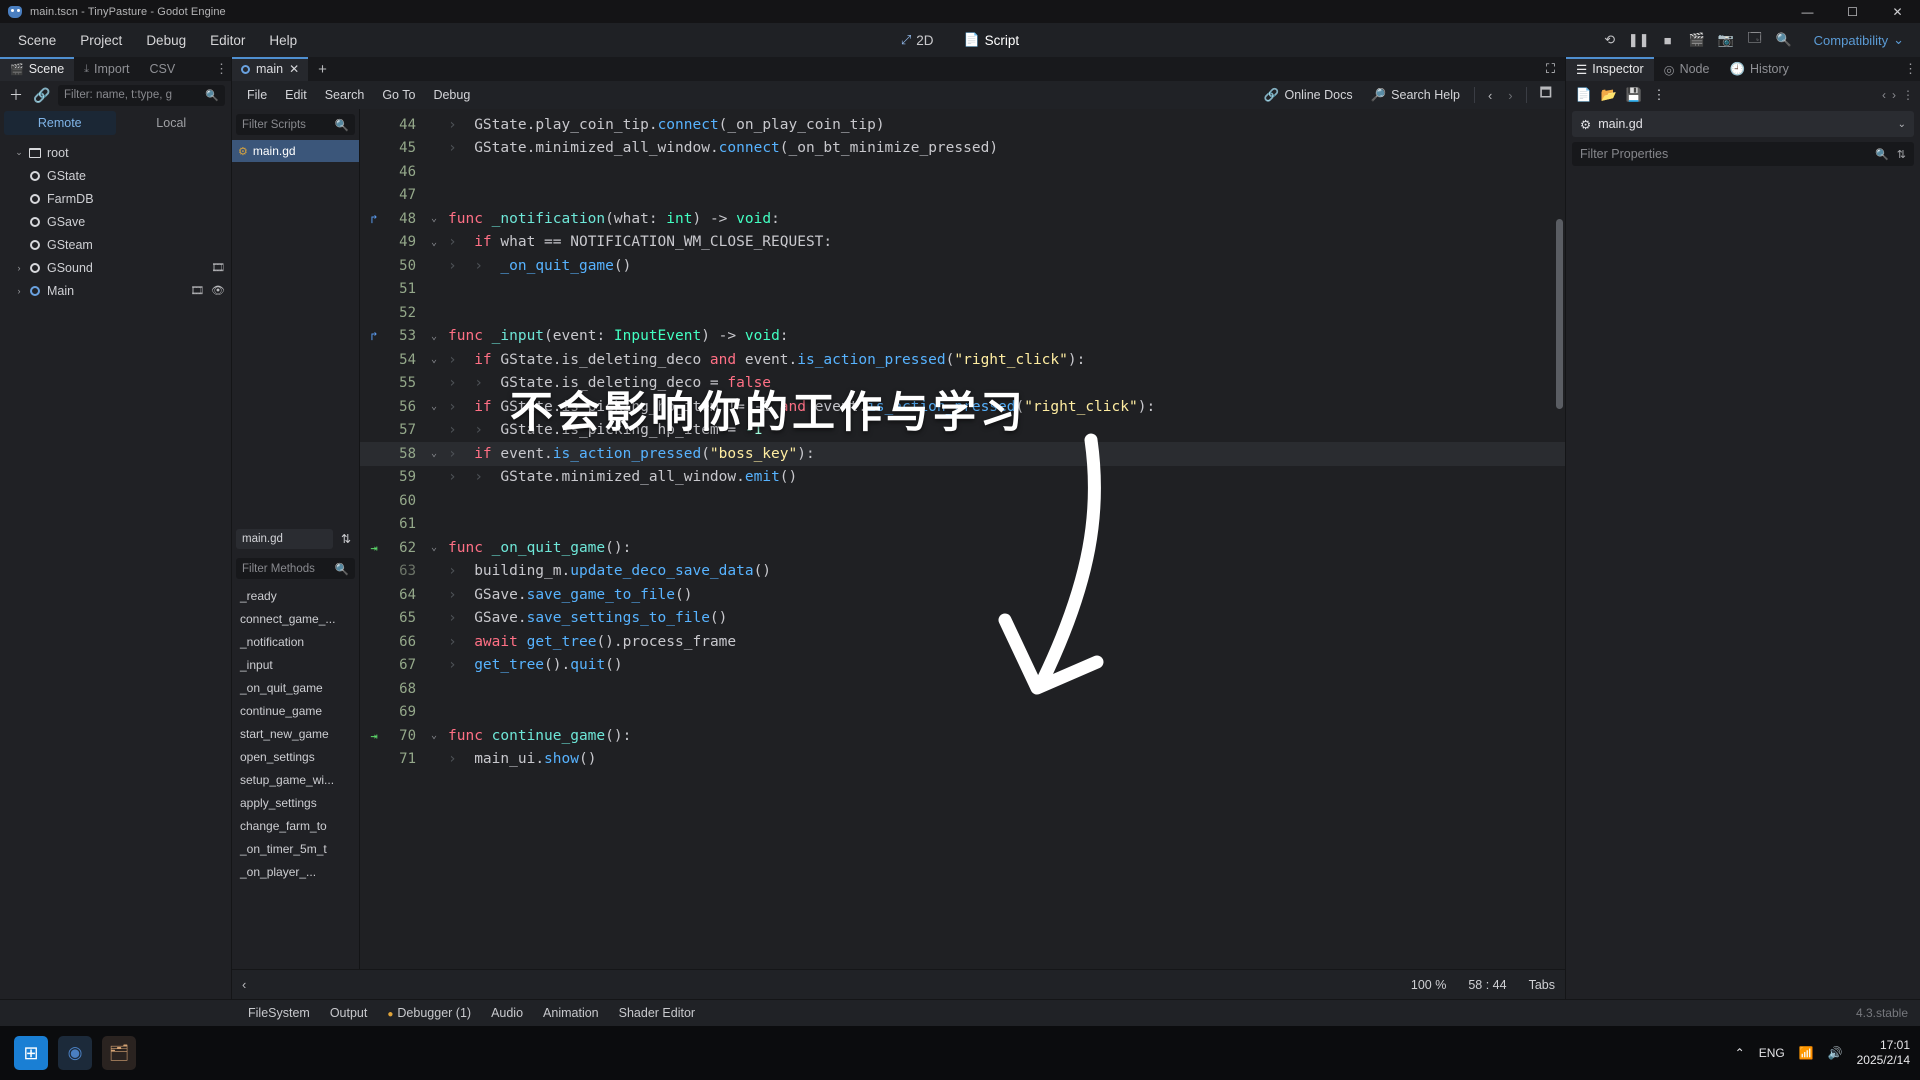  What do you see at coordinates (197, 290) in the screenshot?
I see `script-icon: 🎞` at bounding box center [197, 290].